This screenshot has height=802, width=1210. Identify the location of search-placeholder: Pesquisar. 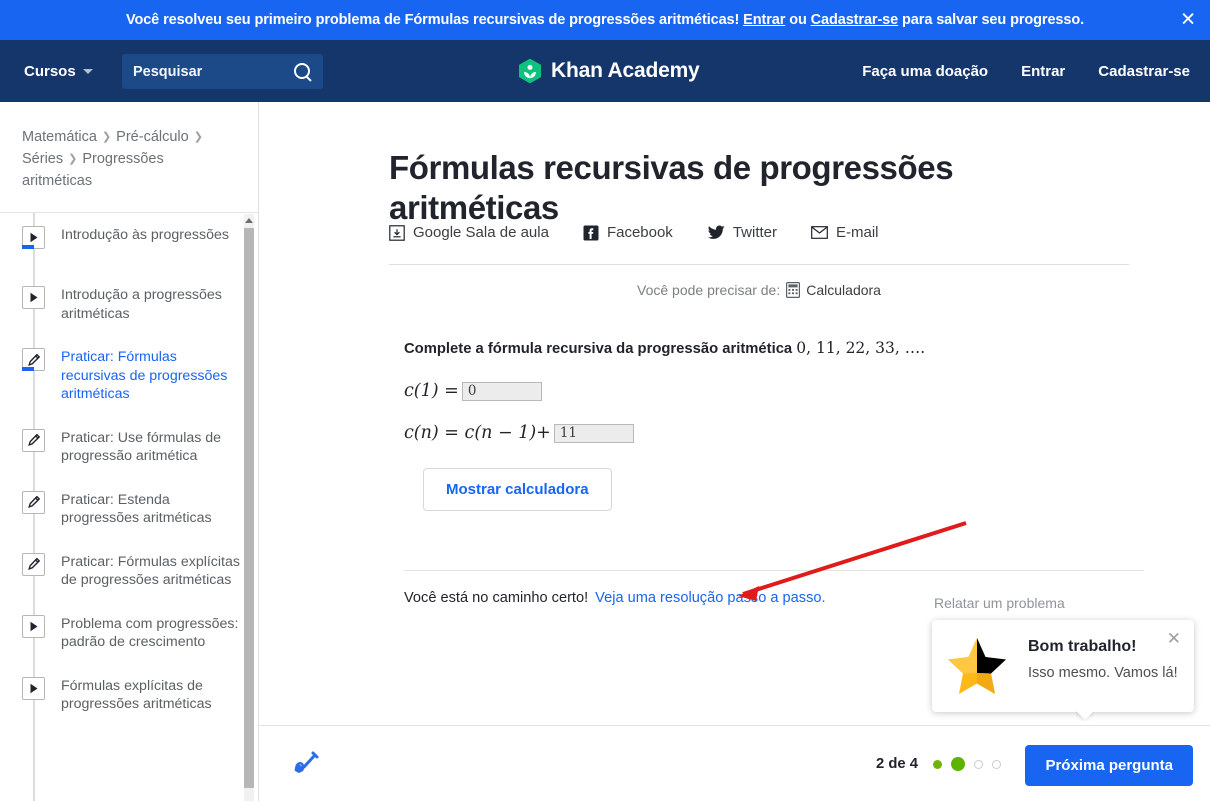
(168, 71).